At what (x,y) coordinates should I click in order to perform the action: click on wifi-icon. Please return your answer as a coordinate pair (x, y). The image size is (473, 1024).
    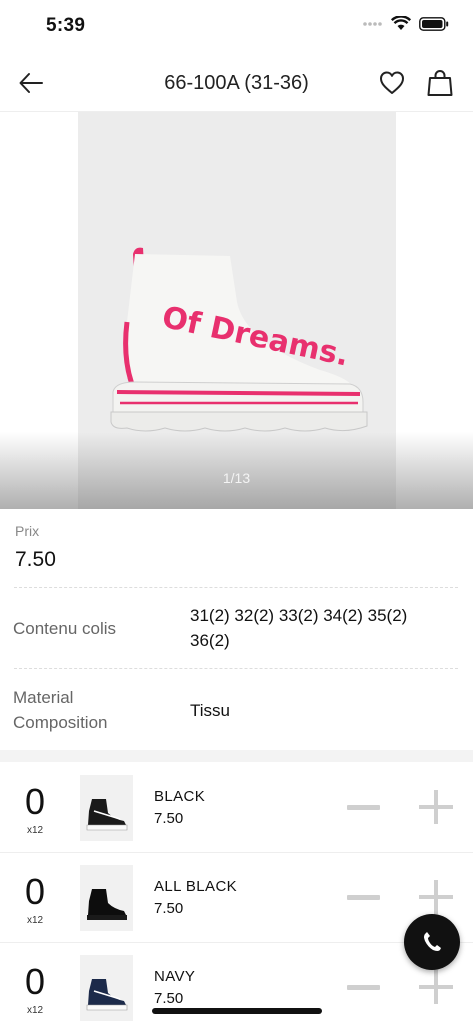
    Looking at the image, I should click on (401, 23).